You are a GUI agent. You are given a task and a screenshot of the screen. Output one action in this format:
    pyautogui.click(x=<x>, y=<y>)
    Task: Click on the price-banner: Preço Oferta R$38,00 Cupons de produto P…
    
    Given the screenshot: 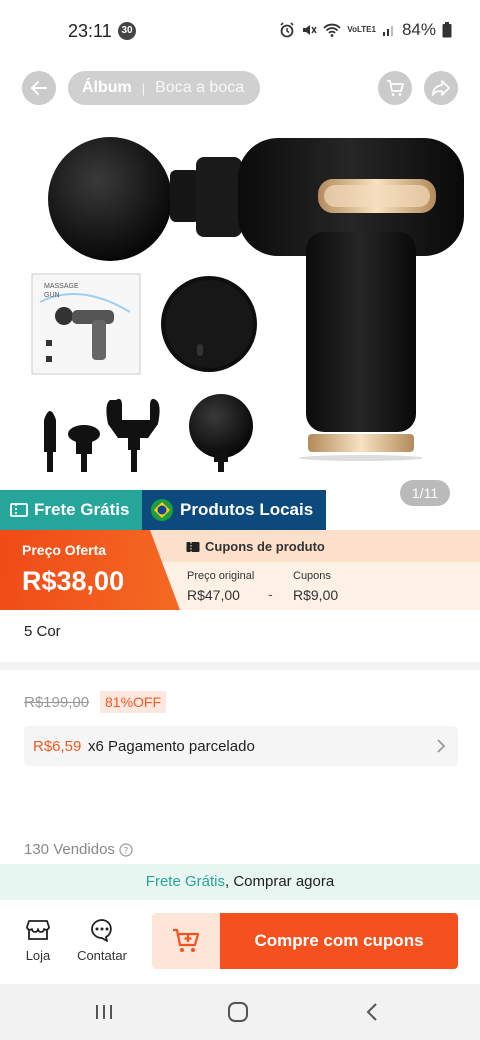 What is the action you would take?
    pyautogui.click(x=240, y=570)
    